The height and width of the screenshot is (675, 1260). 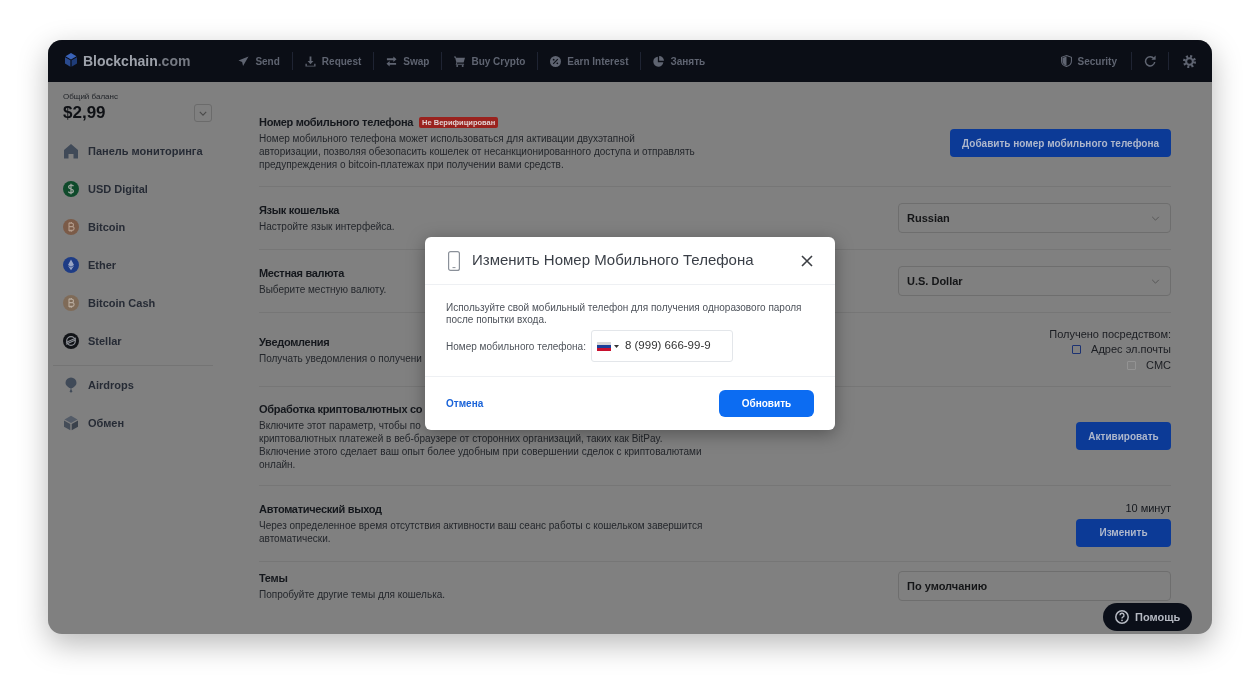 I want to click on balance-label: Общий баланс, so click(x=91, y=97).